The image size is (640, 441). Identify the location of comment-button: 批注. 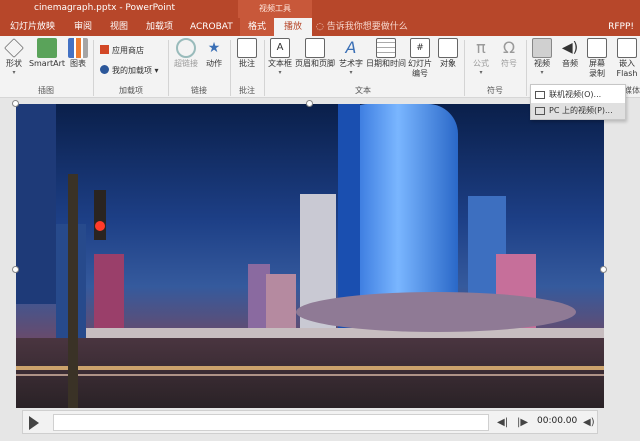
(247, 53).